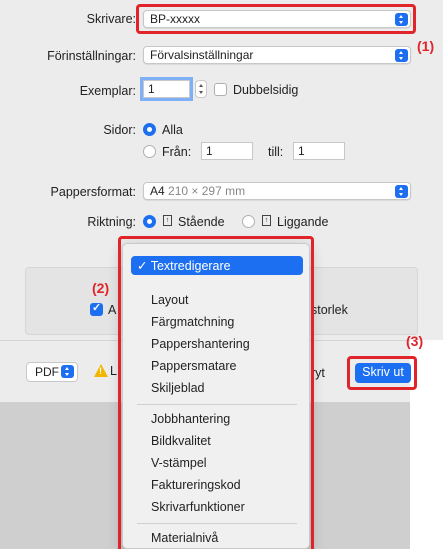 This screenshot has width=443, height=549. Describe the element at coordinates (111, 19) in the screenshot. I see `printer-label: Skrivare:` at that location.